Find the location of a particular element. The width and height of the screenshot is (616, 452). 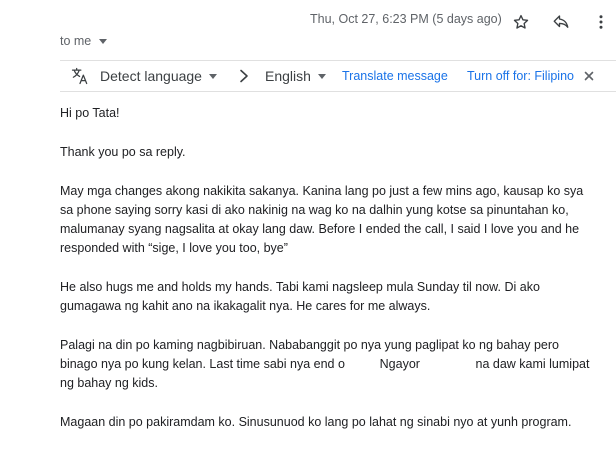

text-line: Hi po Tata! is located at coordinates (90, 113).